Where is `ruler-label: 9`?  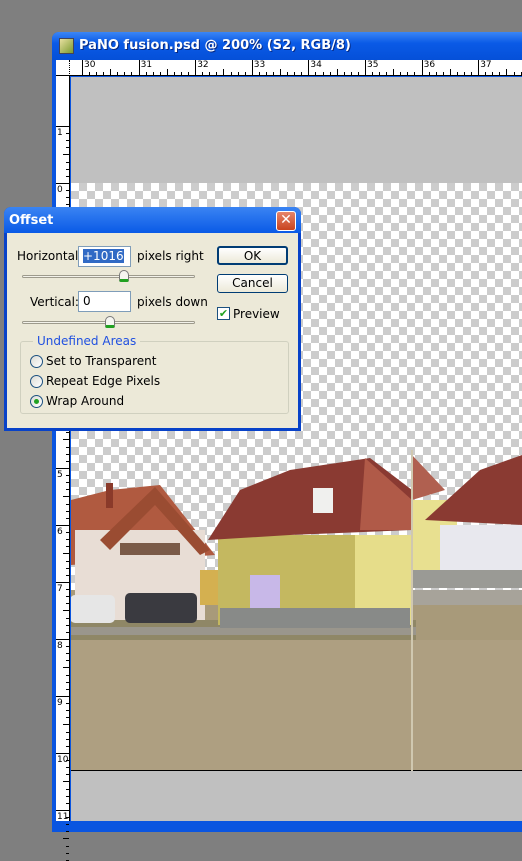
ruler-label: 9 is located at coordinates (60, 703).